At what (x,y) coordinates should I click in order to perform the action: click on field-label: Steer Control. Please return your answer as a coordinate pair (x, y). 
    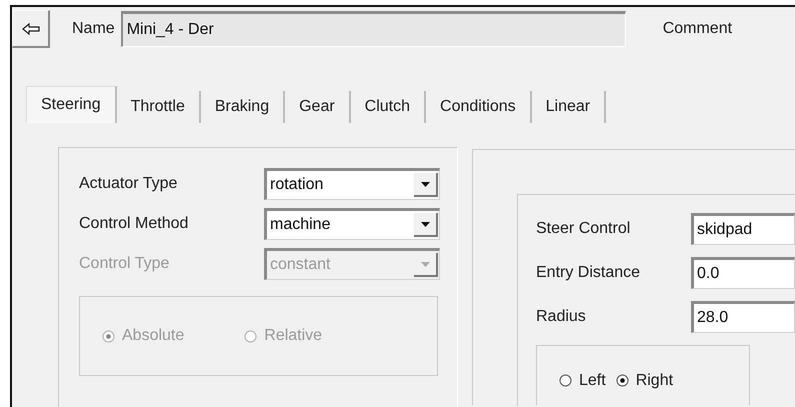
    Looking at the image, I should click on (584, 229).